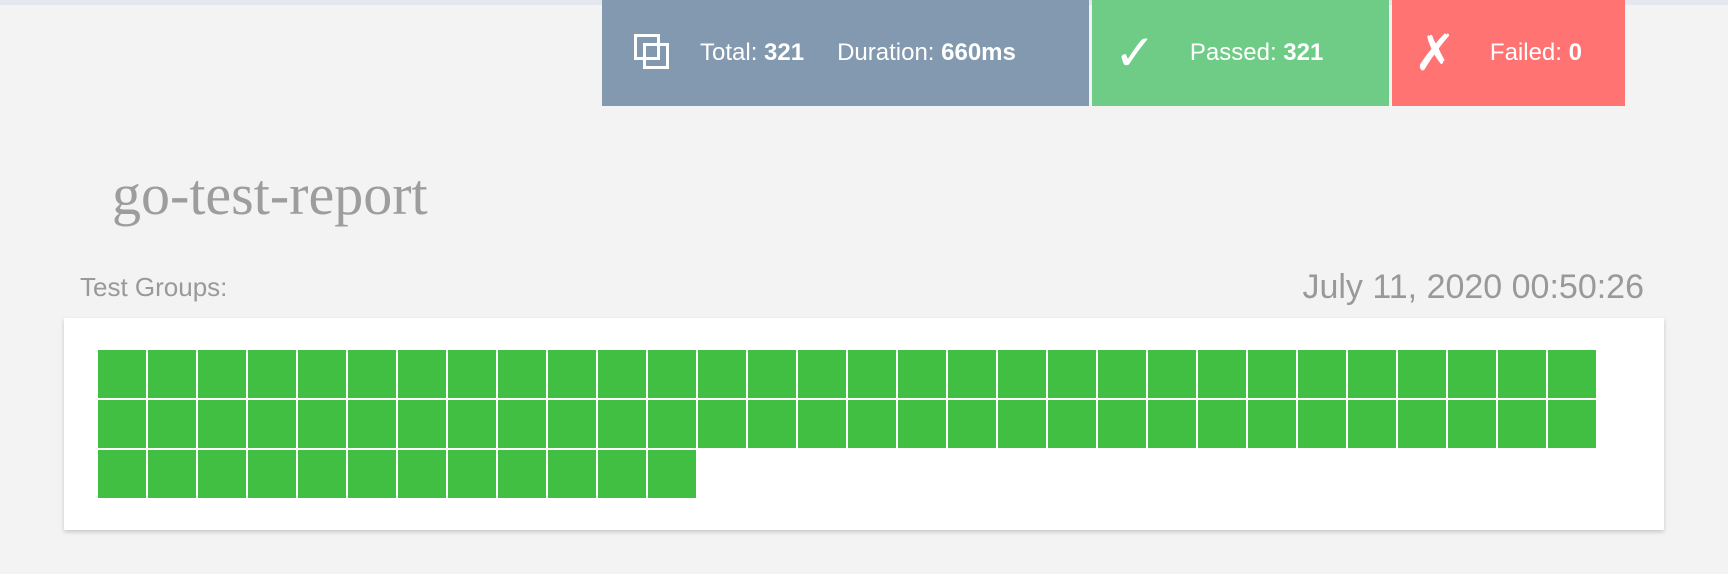 The height and width of the screenshot is (574, 1728). I want to click on failed-label: Failed:, so click(1529, 52).